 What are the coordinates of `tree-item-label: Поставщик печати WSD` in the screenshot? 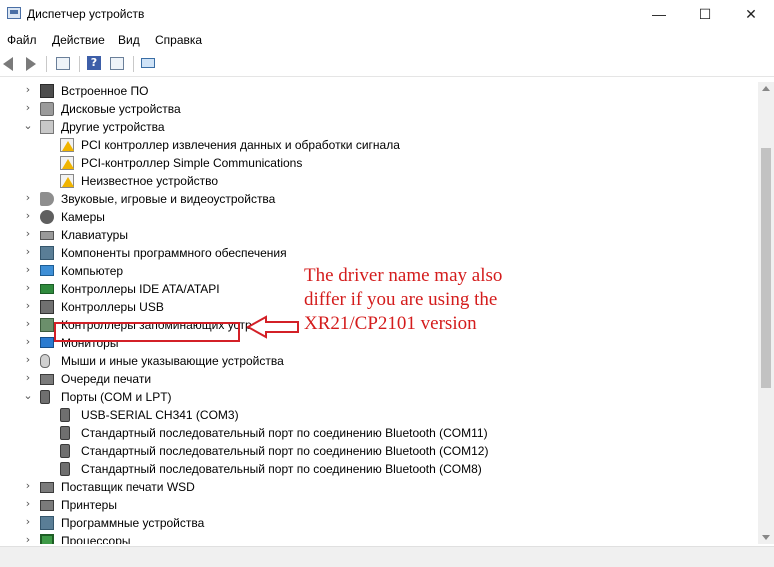 It's located at (128, 487).